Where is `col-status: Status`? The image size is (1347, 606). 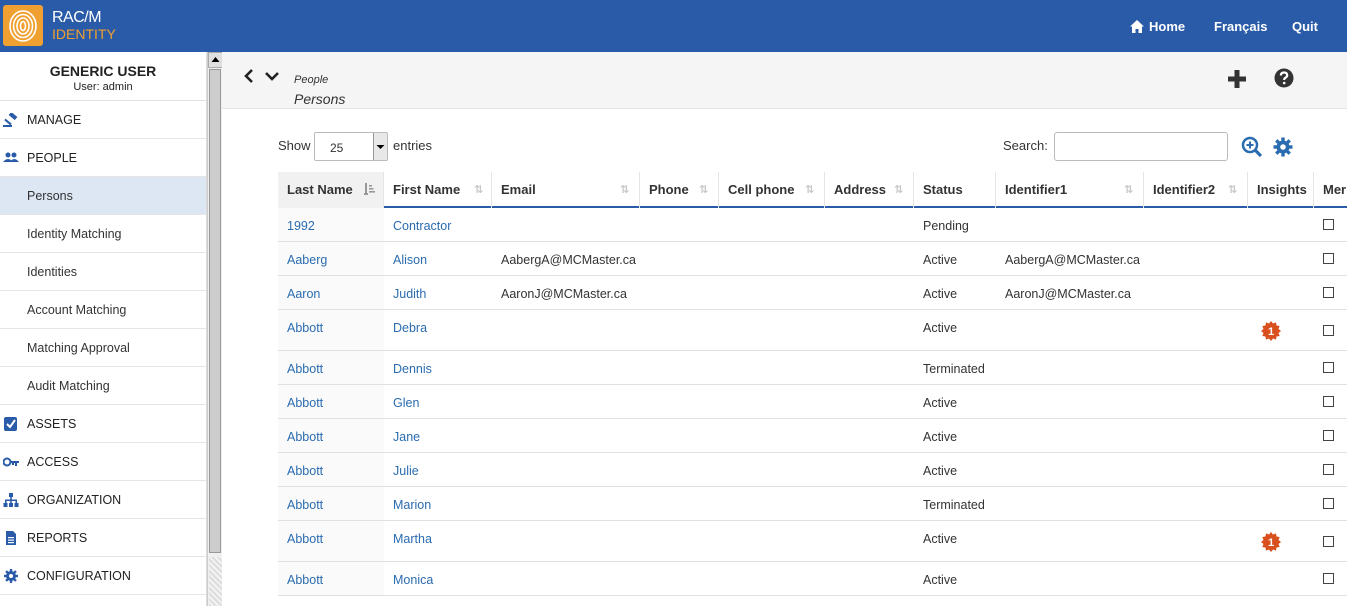
col-status: Status is located at coordinates (955, 190).